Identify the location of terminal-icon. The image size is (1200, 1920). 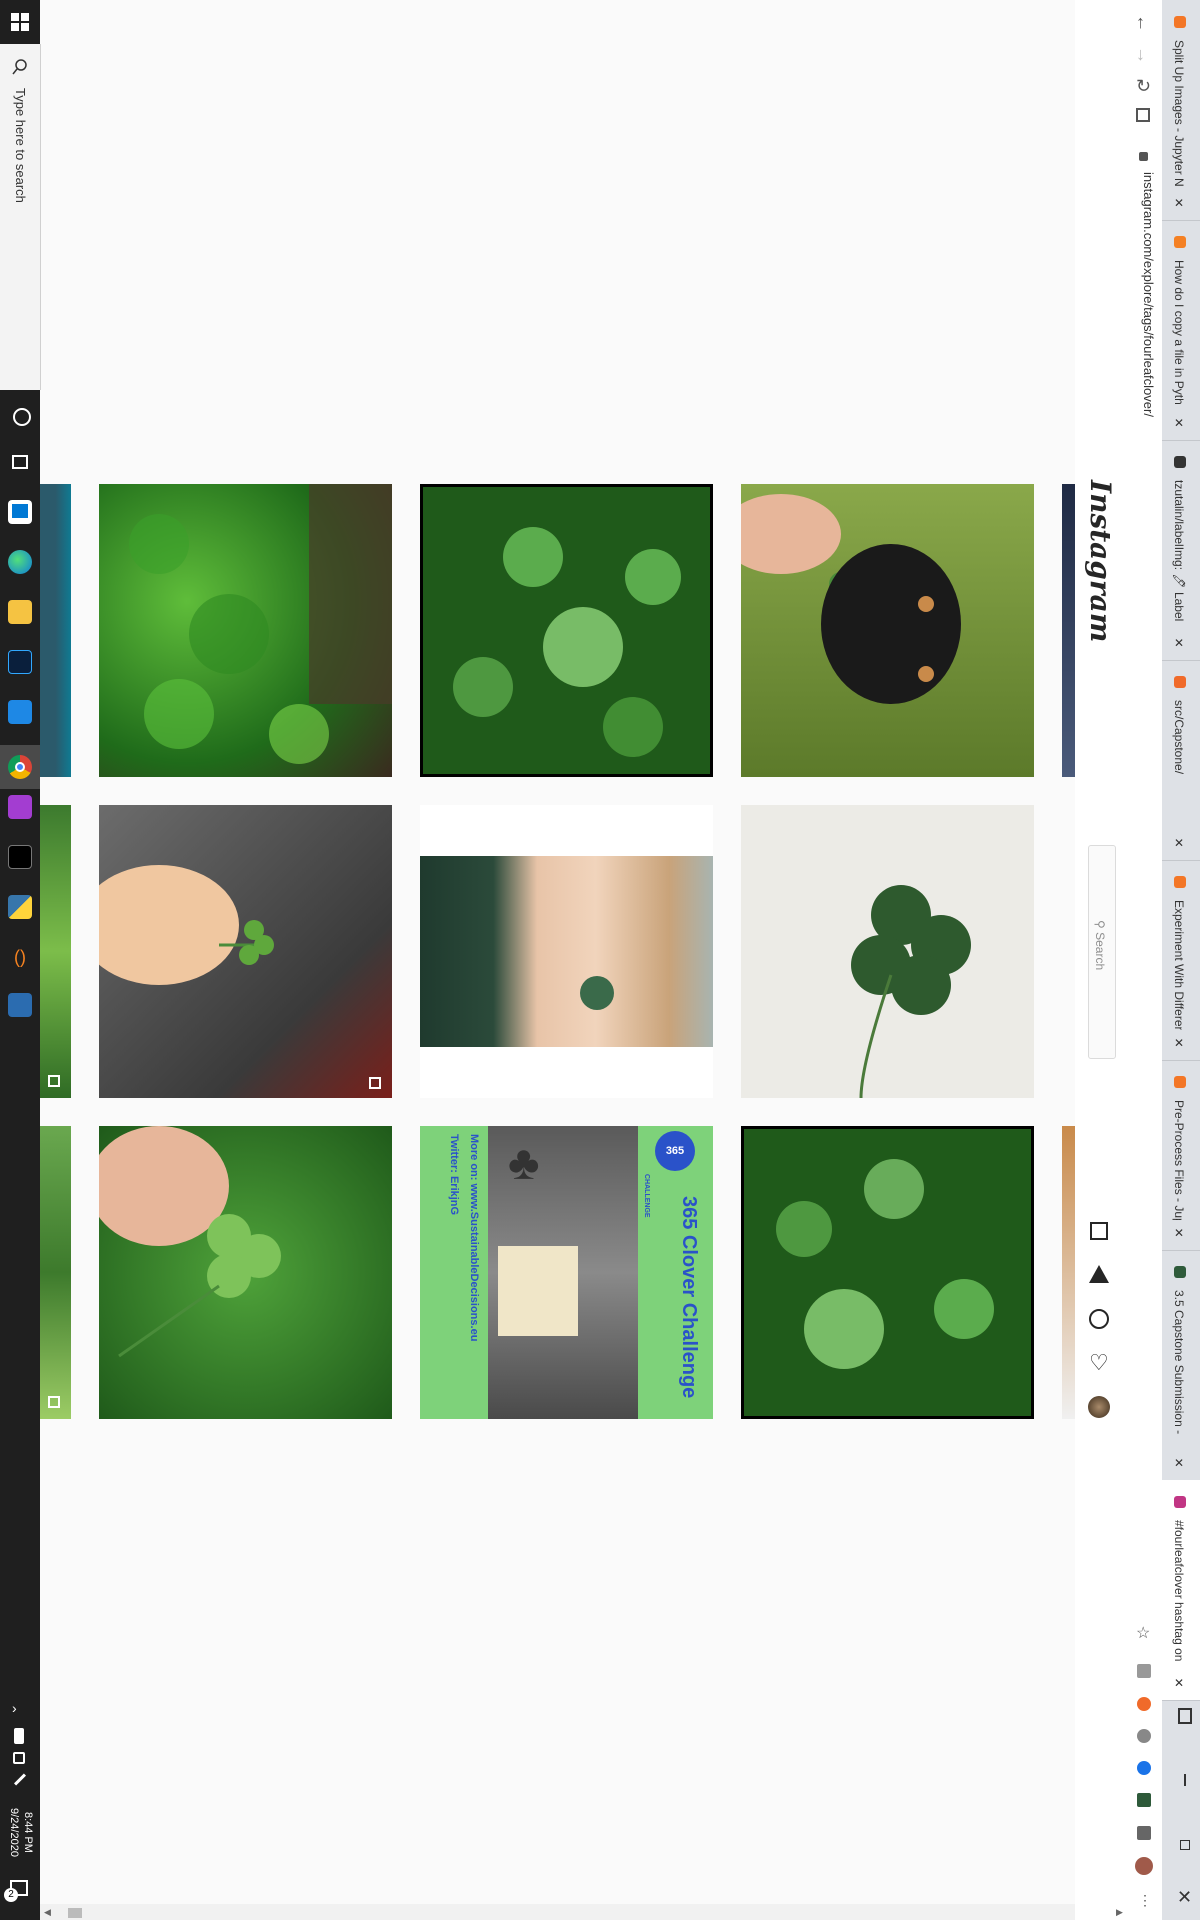
(20, 857).